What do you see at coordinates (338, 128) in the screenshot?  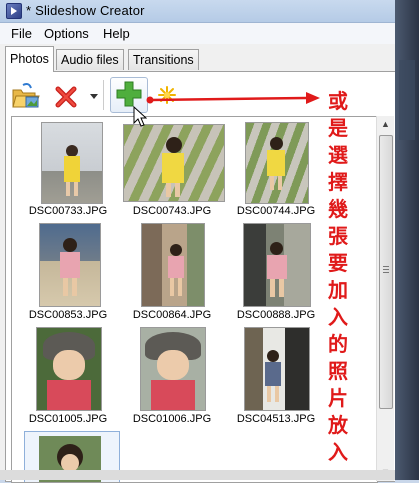 I see `annotation-char: 是` at bounding box center [338, 128].